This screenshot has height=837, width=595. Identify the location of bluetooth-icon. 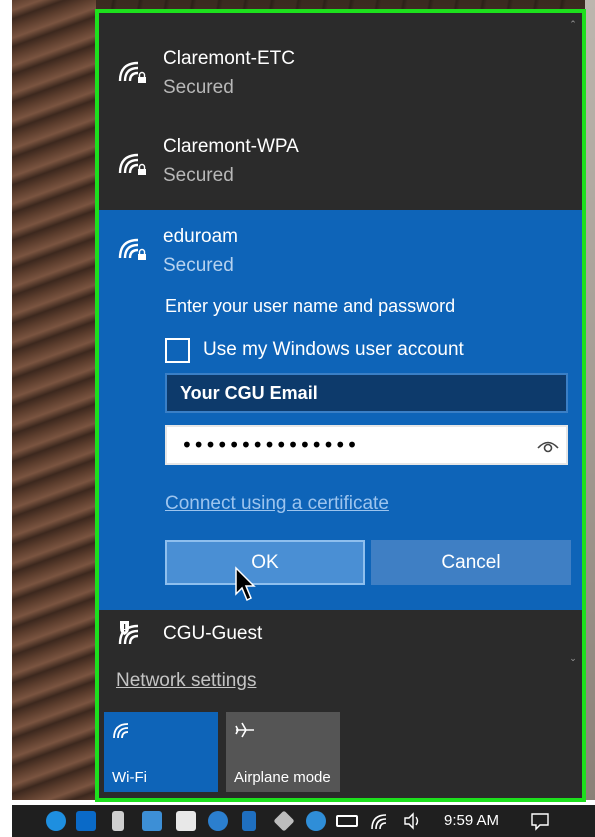
(249, 821).